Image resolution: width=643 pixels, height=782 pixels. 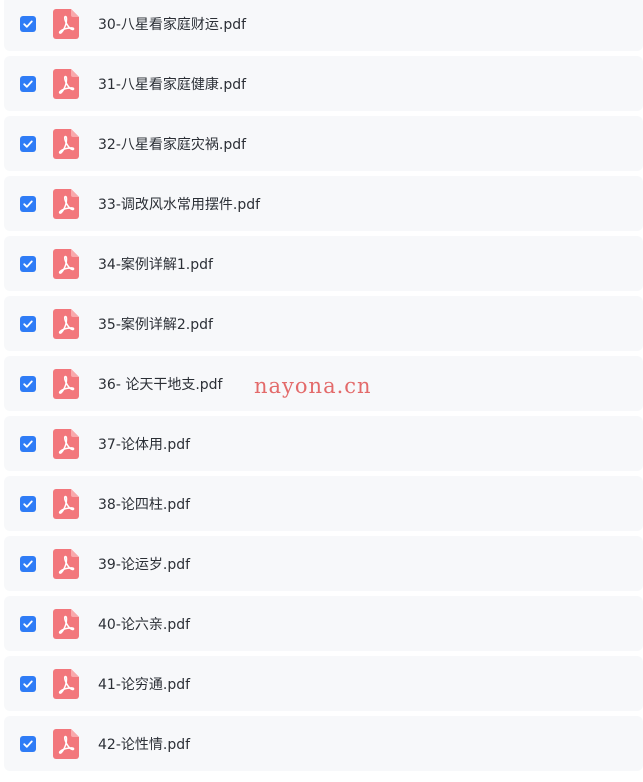 I want to click on file-row: 32-八星看家庭灾祸.pdf, so click(x=323, y=143).